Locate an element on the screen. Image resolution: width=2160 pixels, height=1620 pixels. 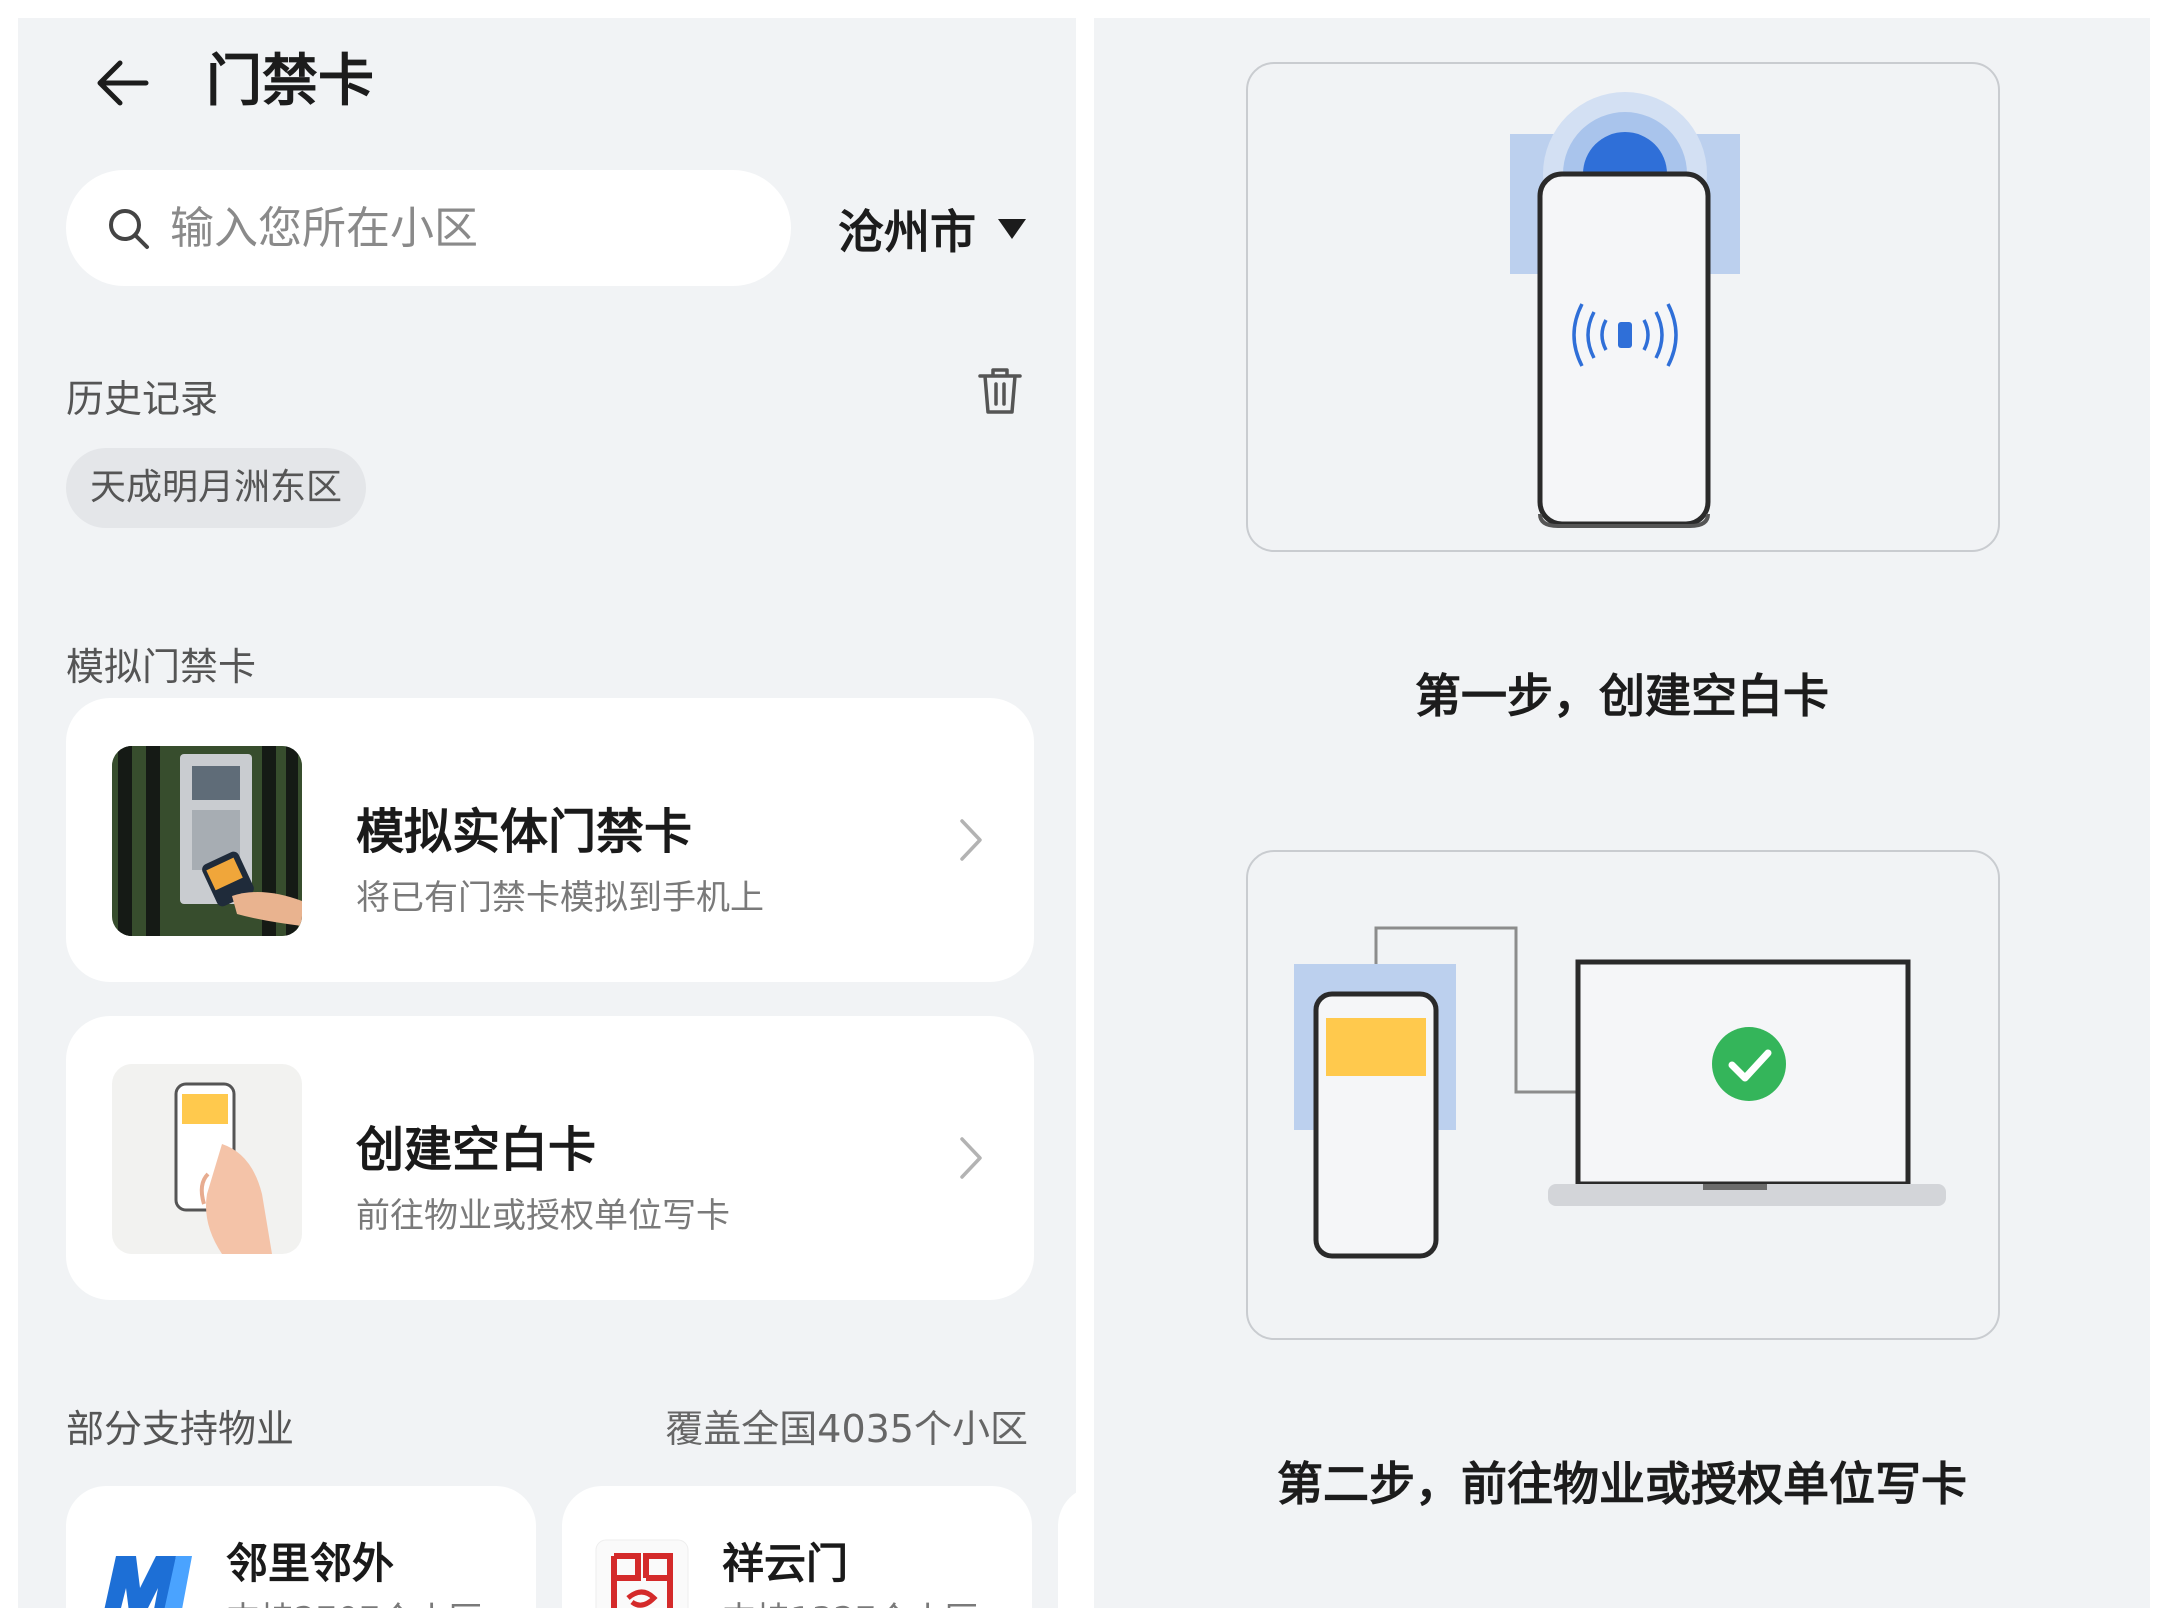
support-section-label: 部分支持物业 is located at coordinates (180, 1429).